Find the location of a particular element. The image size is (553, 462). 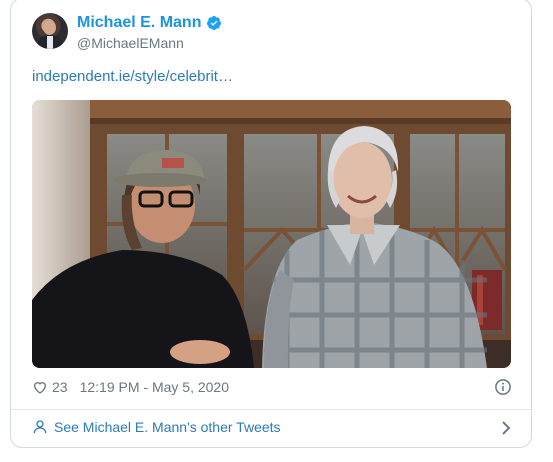

heart-icon is located at coordinates (40, 387).